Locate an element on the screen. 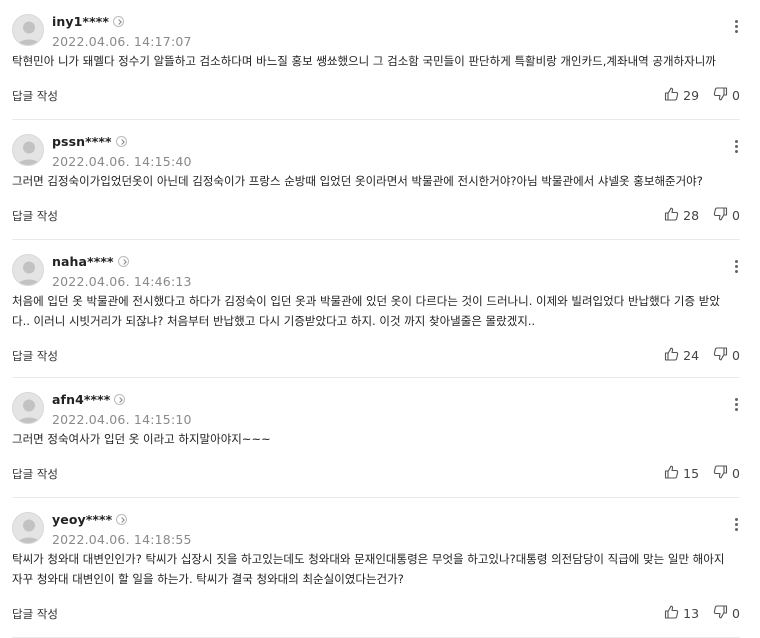 The width and height of the screenshot is (760, 638). reaction-bar: 28 0 is located at coordinates (702, 215).